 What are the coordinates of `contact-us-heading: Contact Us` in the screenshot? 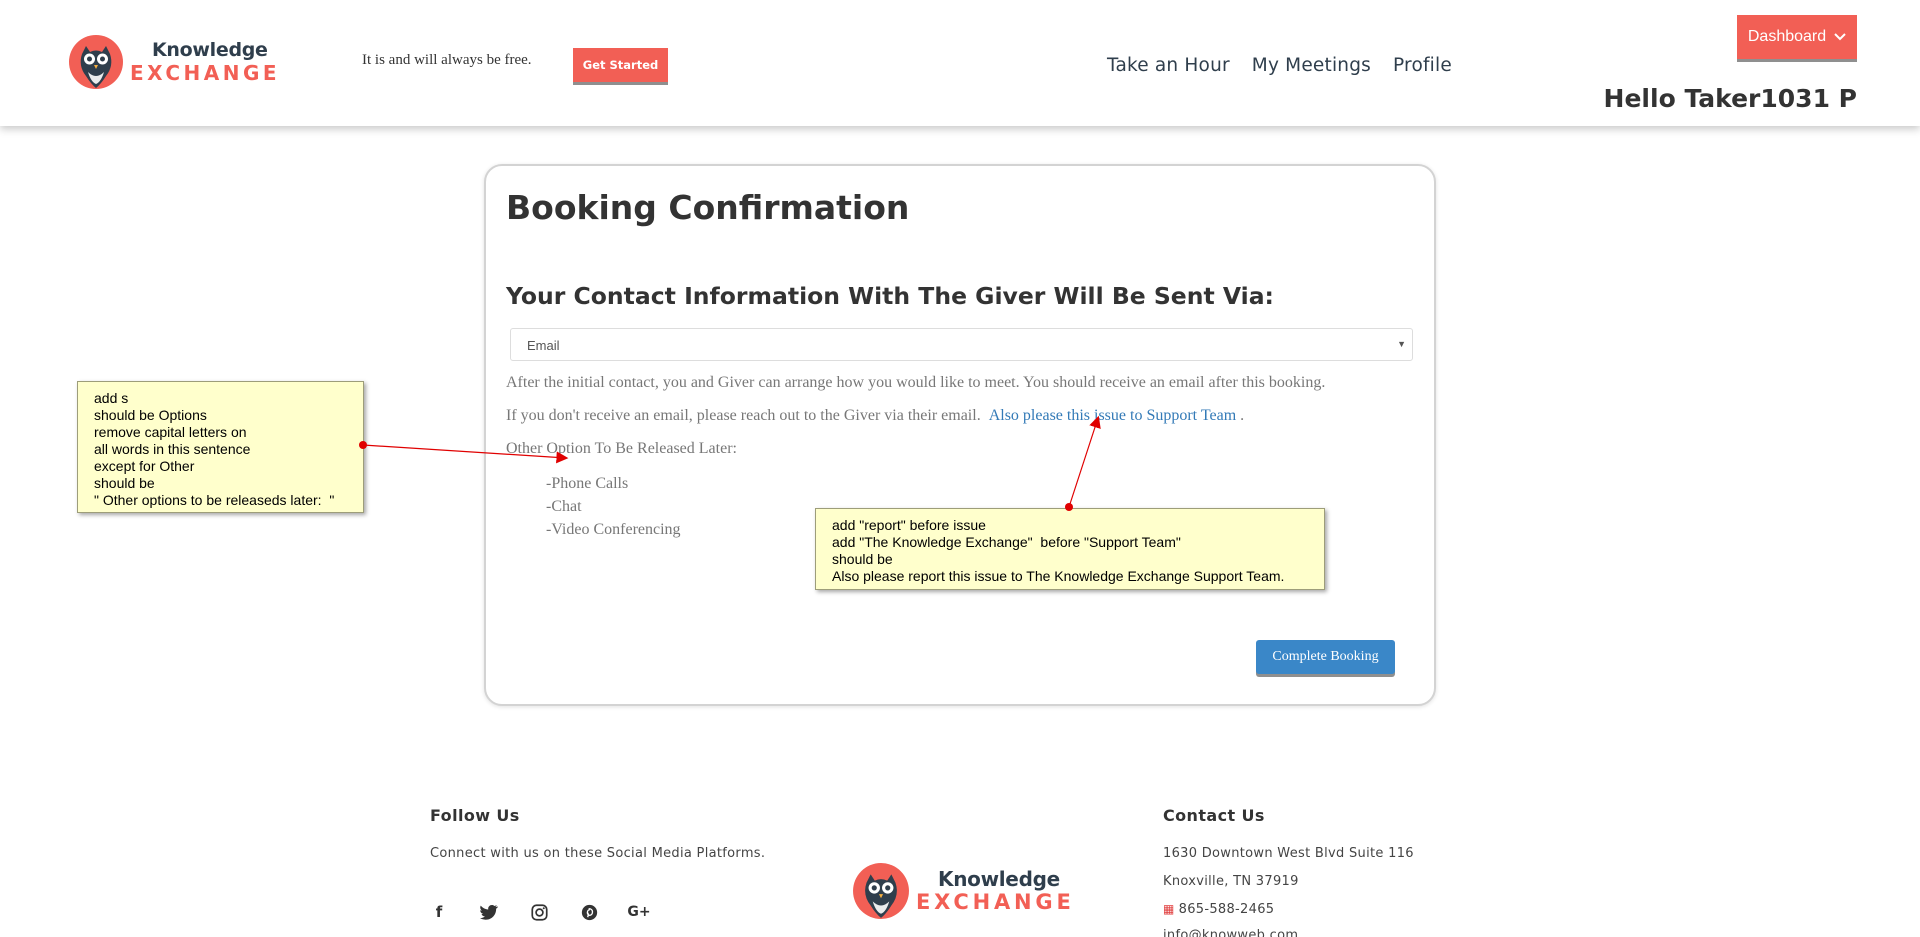 It's located at (1214, 815).